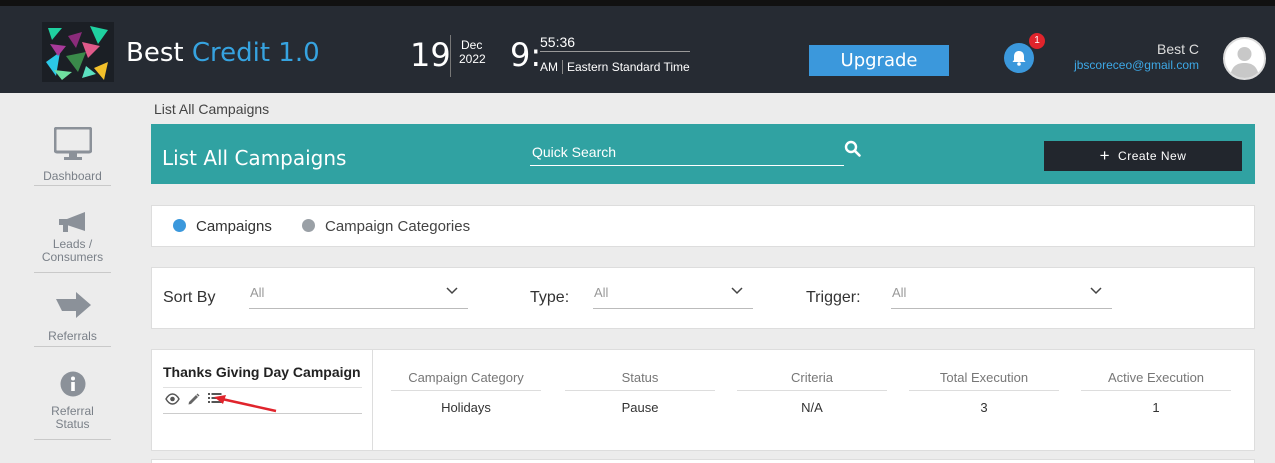  I want to click on trigger-value: All, so click(899, 292).